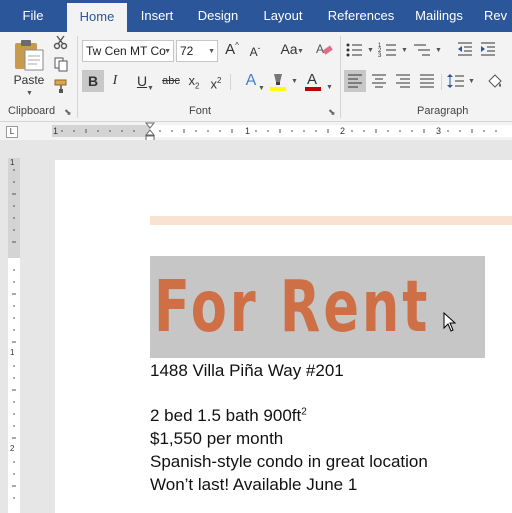 Image resolution: width=512 pixels, height=513 pixels. I want to click on tab-file: File, so click(33, 16).